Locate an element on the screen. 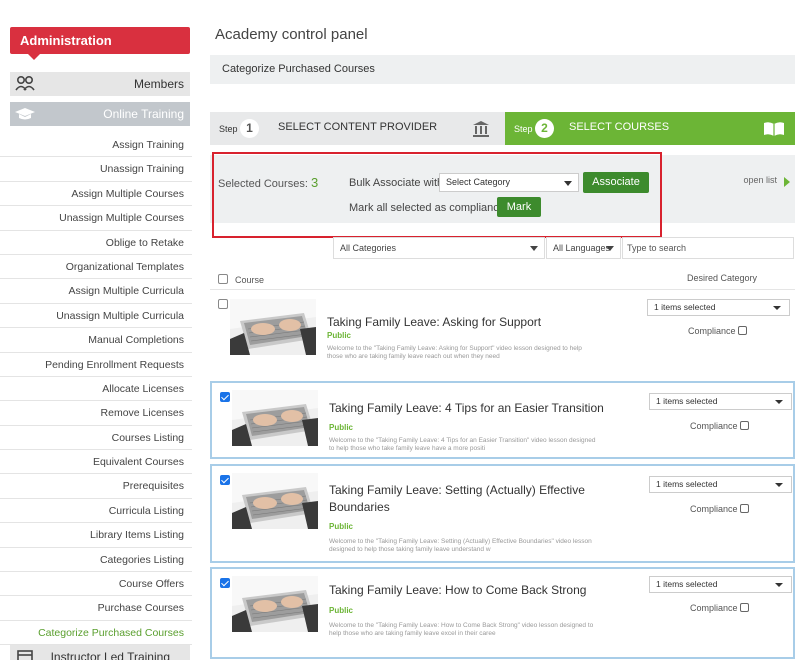 The height and width of the screenshot is (660, 795). page-title: Academy control panel is located at coordinates (291, 34).